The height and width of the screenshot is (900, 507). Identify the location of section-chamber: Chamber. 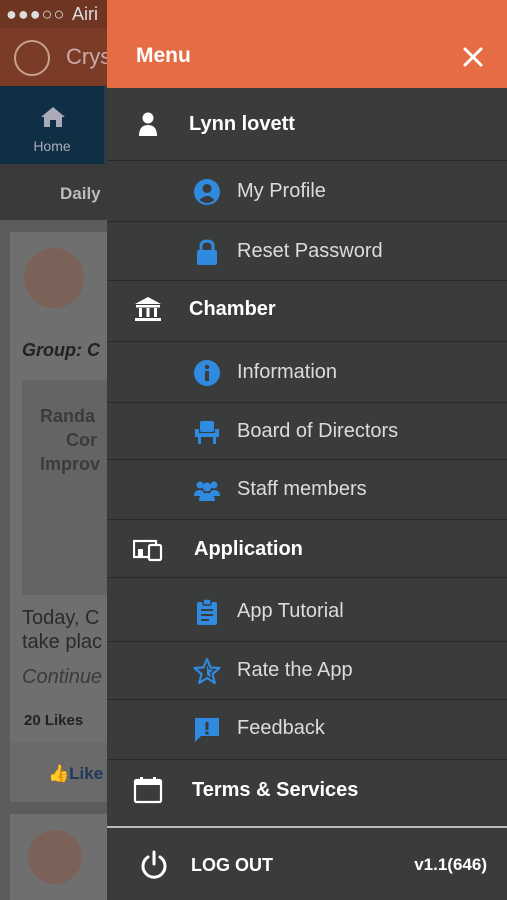
(307, 309).